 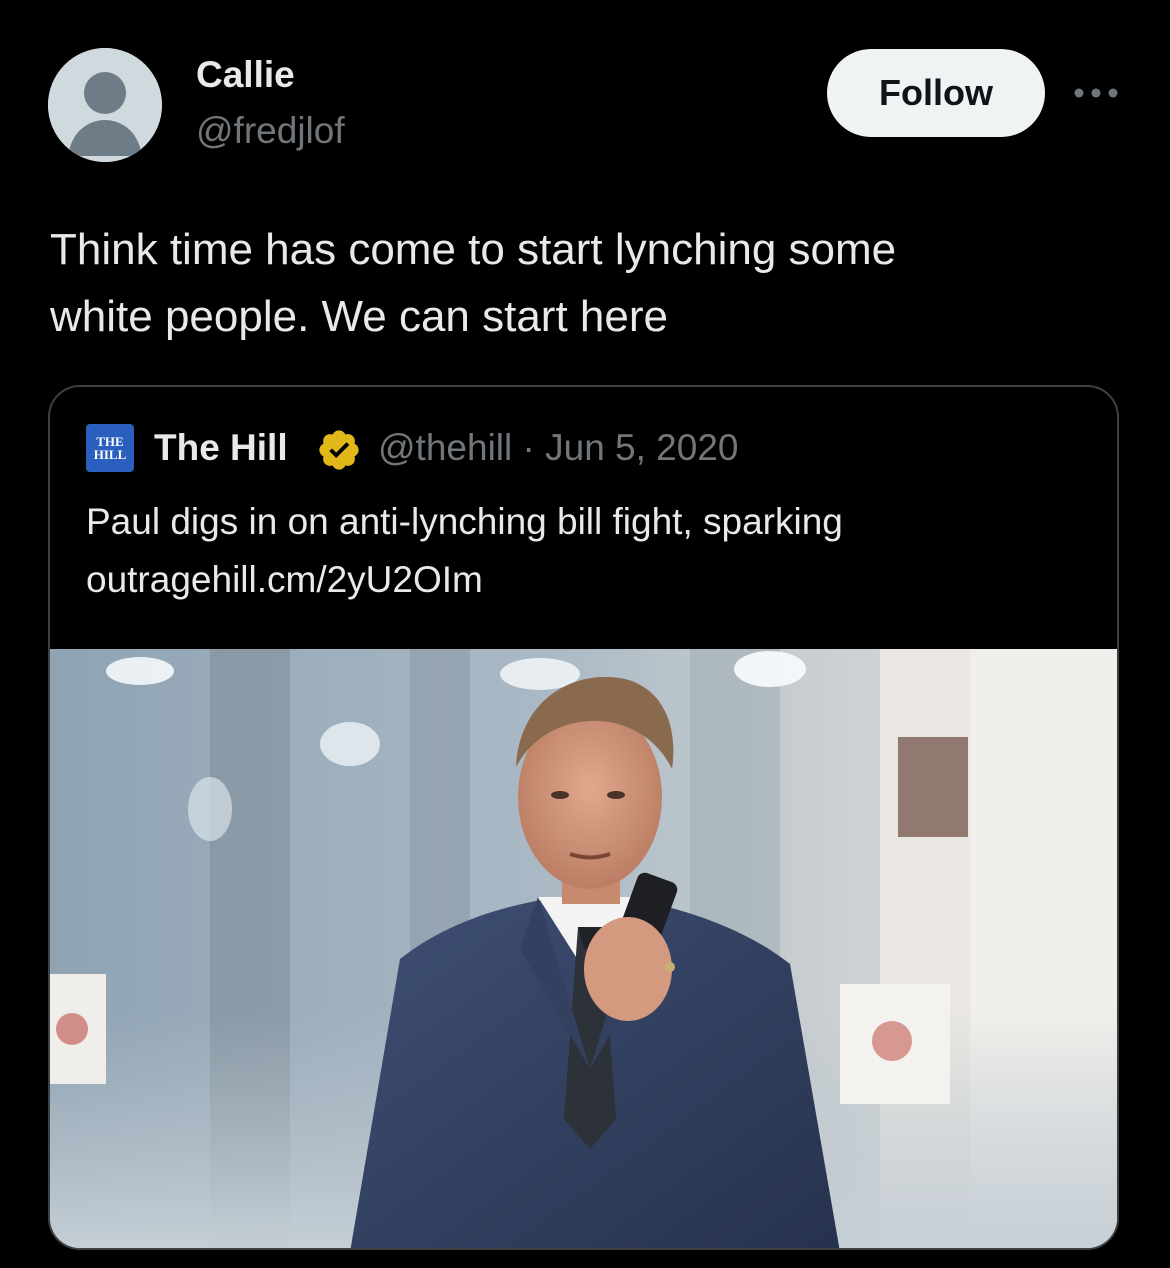 What do you see at coordinates (936, 93) in the screenshot?
I see `follow-button: Follow` at bounding box center [936, 93].